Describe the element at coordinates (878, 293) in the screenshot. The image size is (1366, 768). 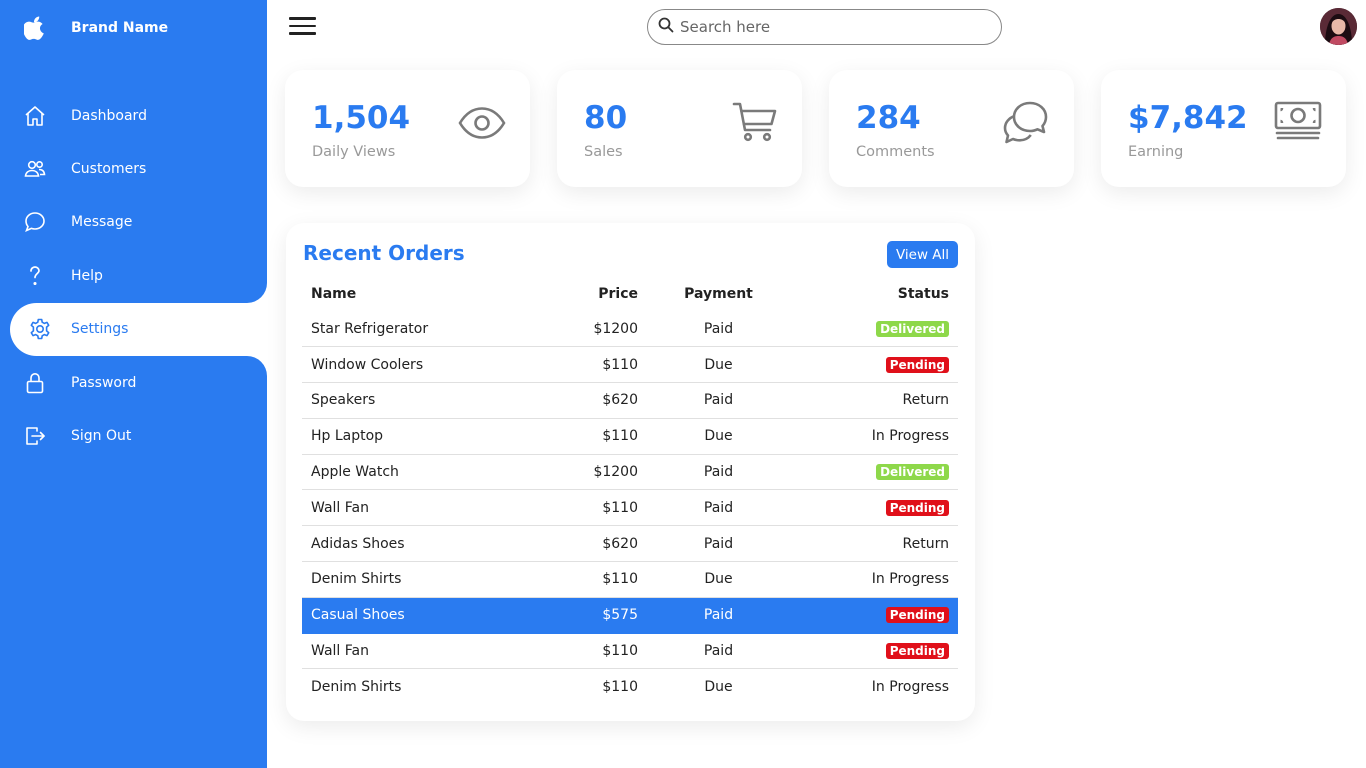
I see `column-header-status: Status` at that location.